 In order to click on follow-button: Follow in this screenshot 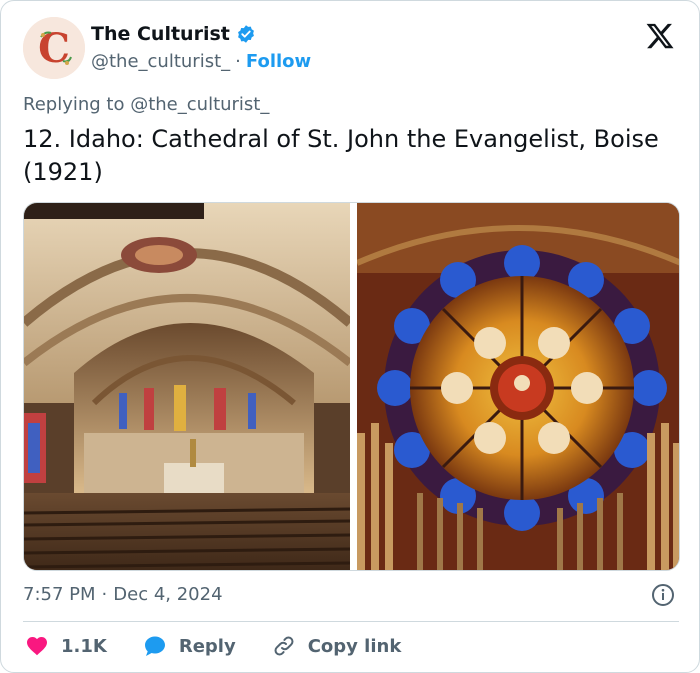, I will do `click(278, 61)`.